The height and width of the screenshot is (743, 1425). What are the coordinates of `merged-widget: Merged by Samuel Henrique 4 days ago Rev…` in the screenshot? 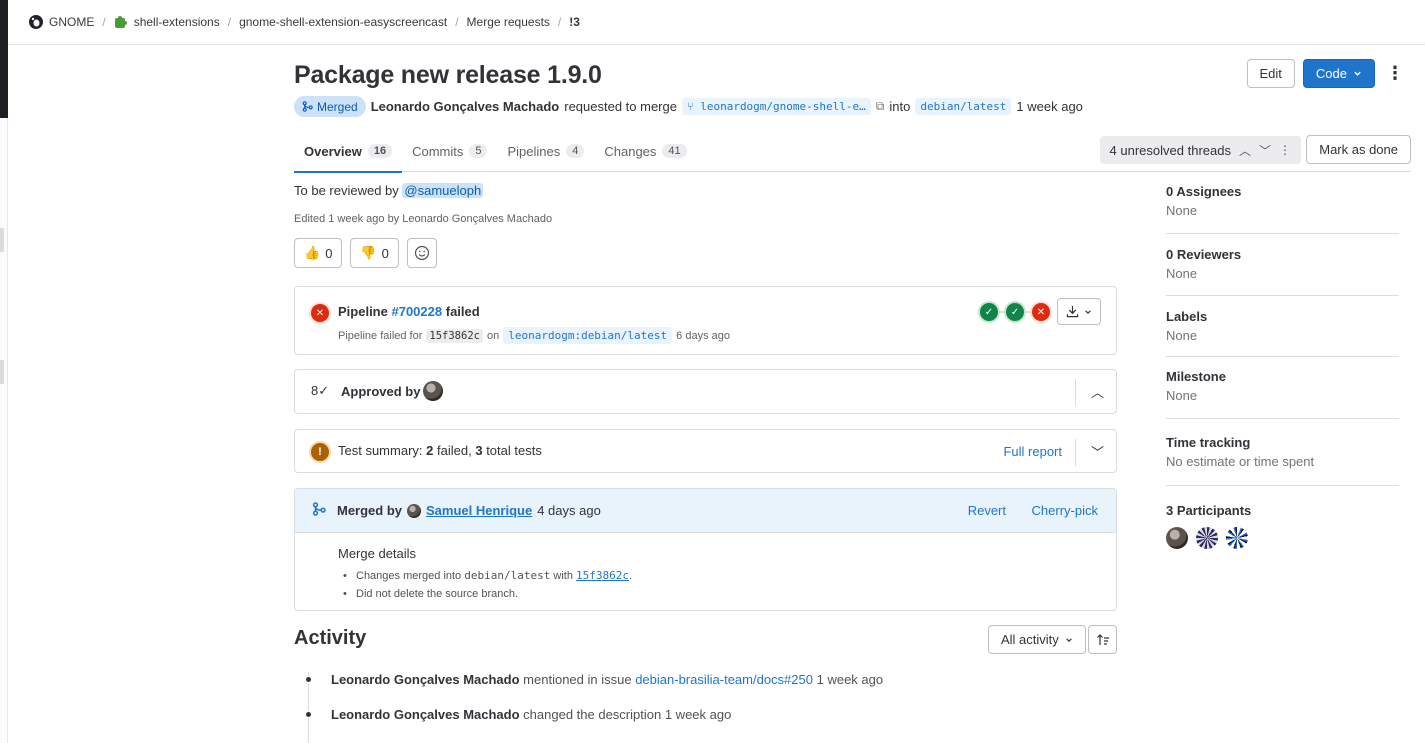 It's located at (705, 549).